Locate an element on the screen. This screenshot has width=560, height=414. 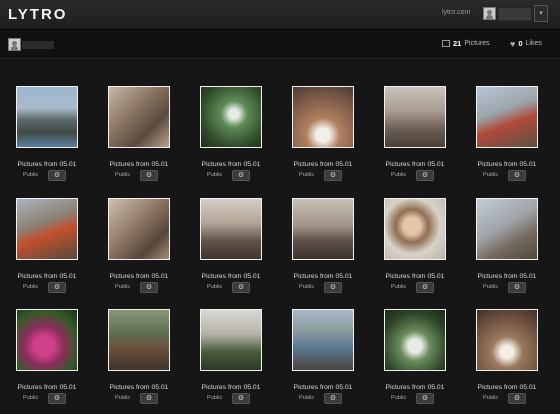
pictures-count-stat: 21 Pictures is located at coordinates (466, 43).